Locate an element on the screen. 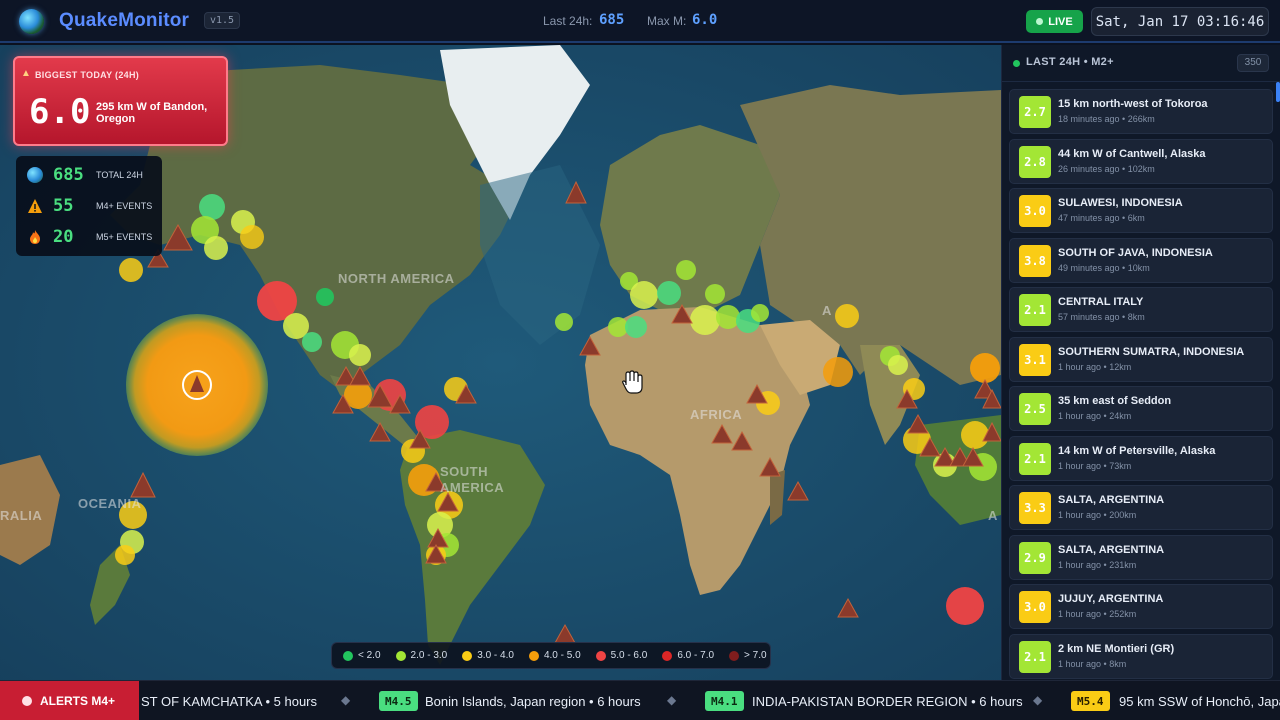  magnitude-badge: 3.1 is located at coordinates (1035, 360).